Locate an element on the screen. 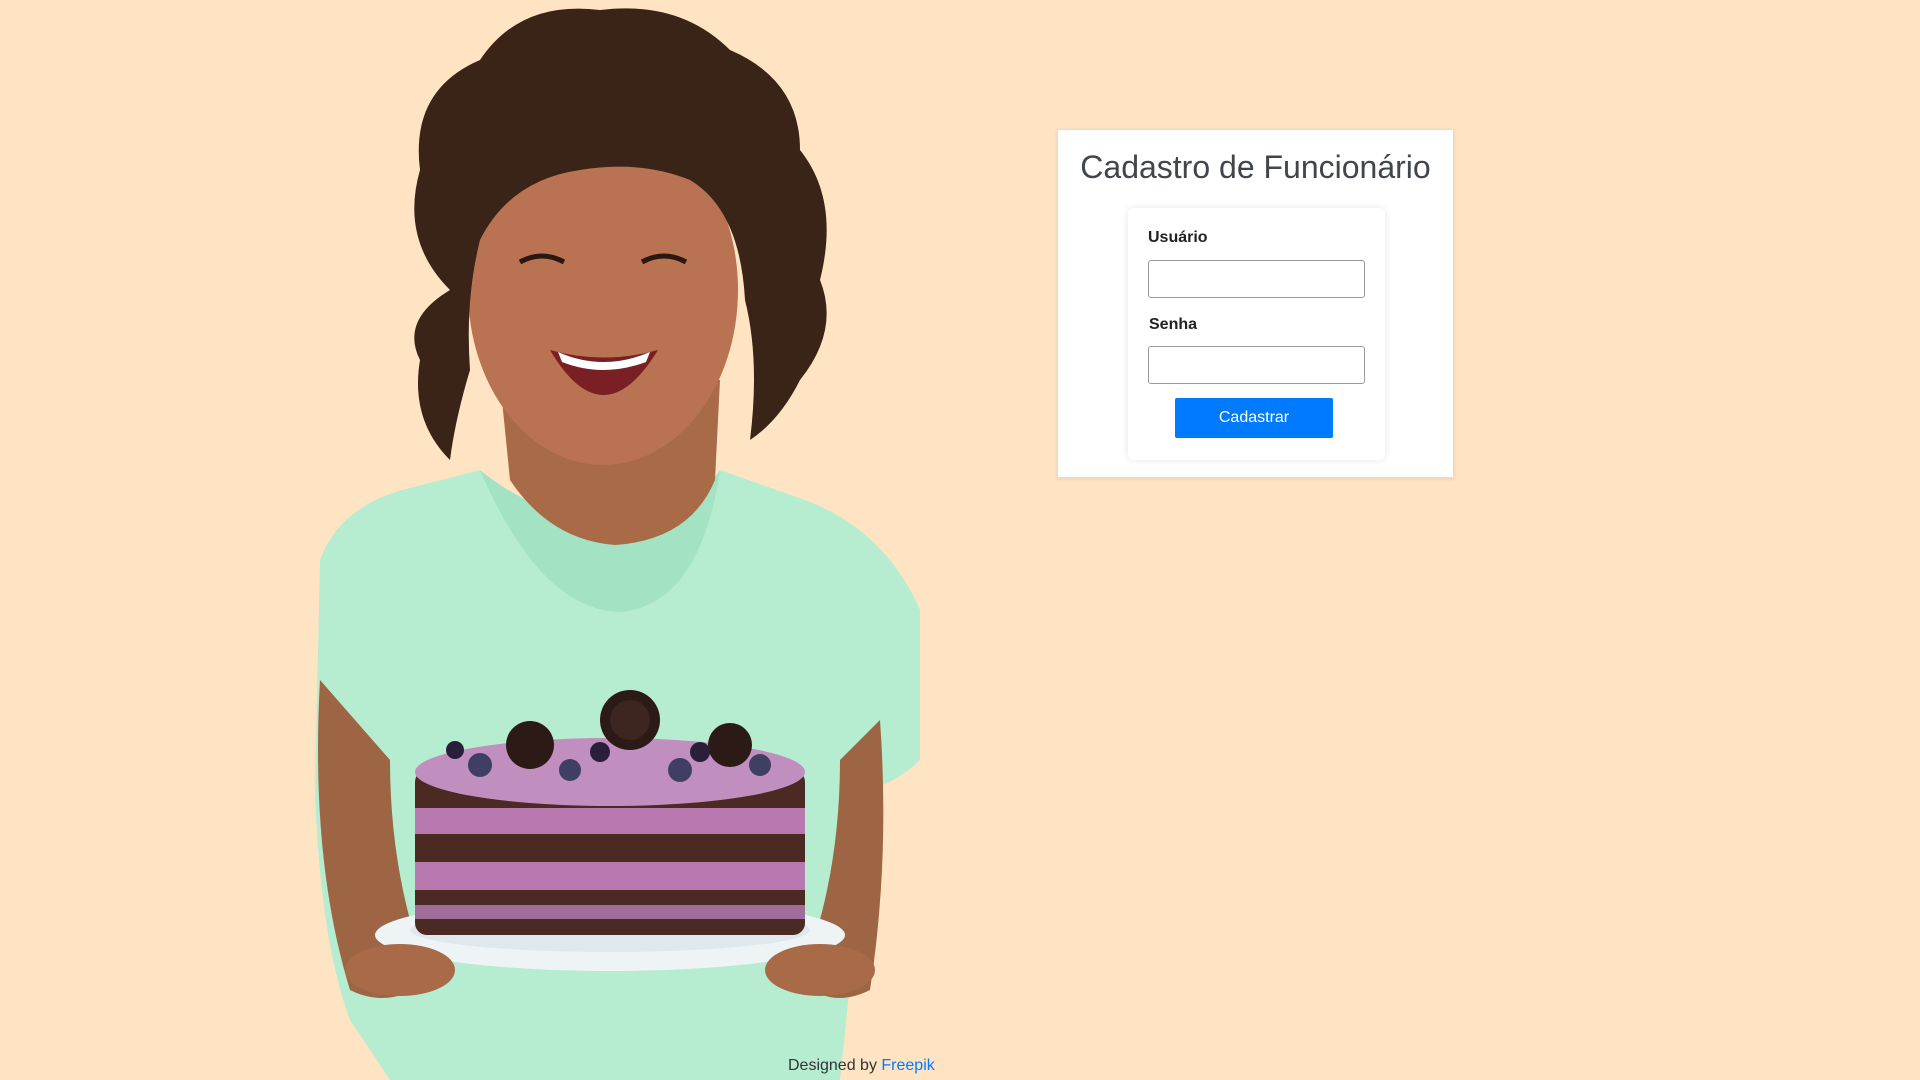  username-label: Usuário is located at coordinates (1178, 237).